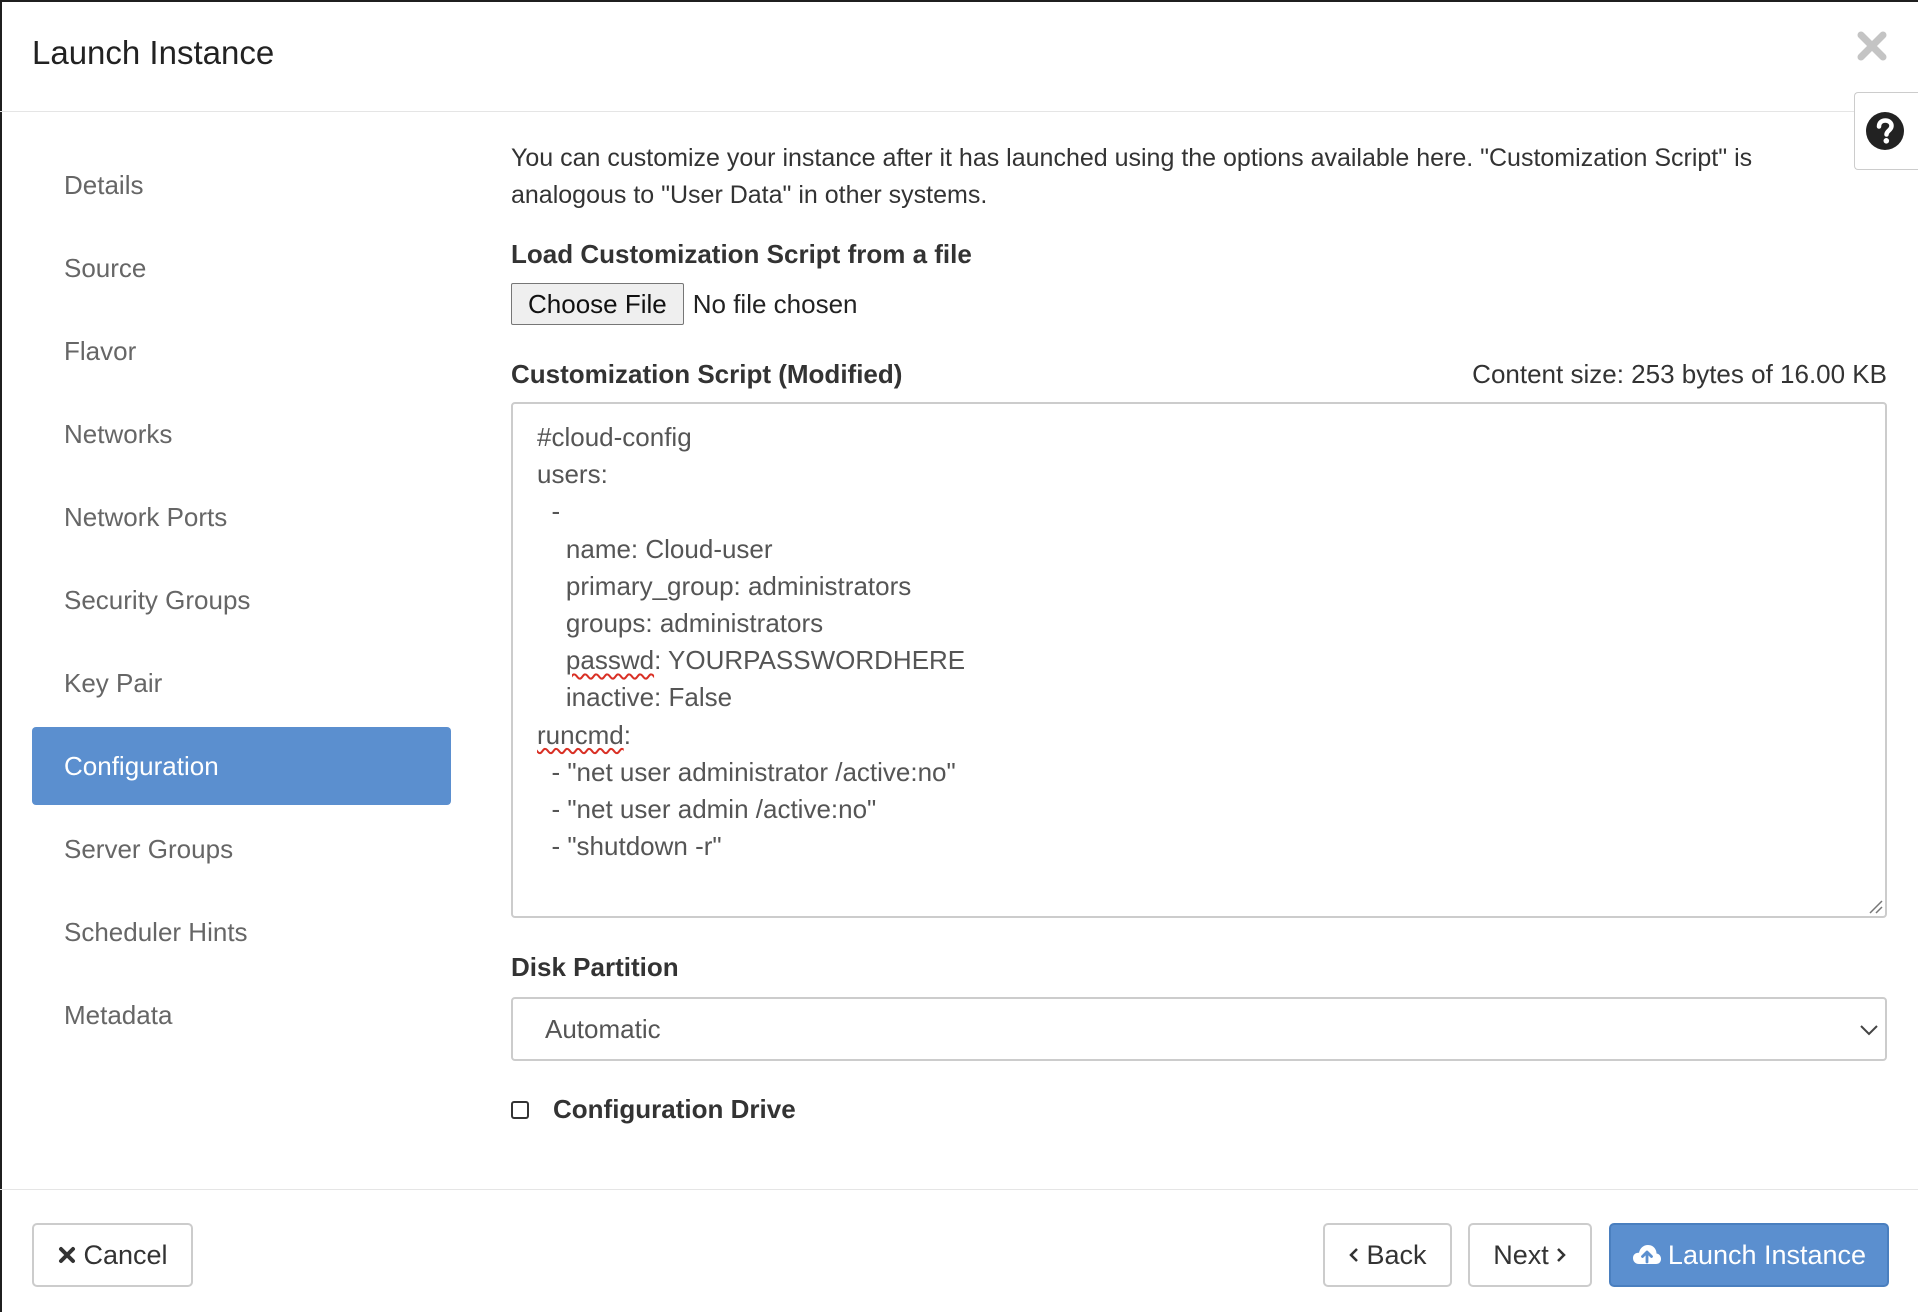 This screenshot has height=1313, width=1918. Describe the element at coordinates (241, 1015) in the screenshot. I see `nav-item-metadata: Metadata` at that location.